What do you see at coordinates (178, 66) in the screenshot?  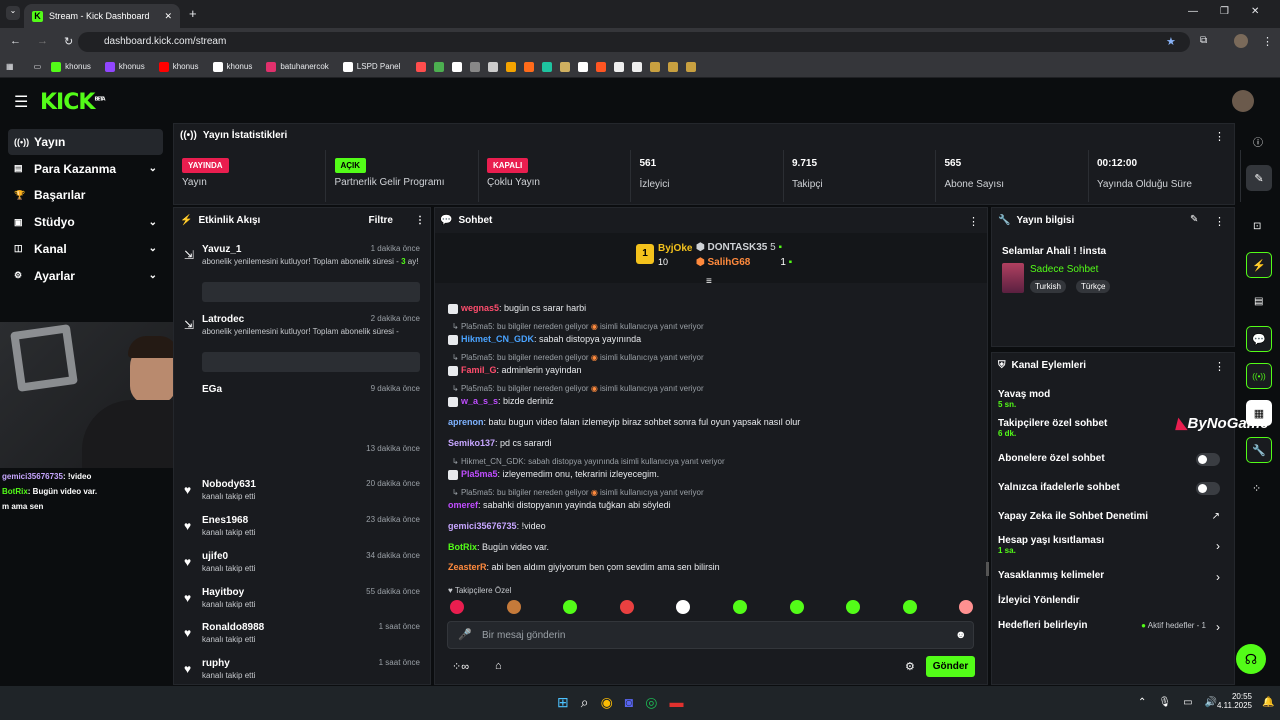 I see `bookmark-2: khonus` at bounding box center [178, 66].